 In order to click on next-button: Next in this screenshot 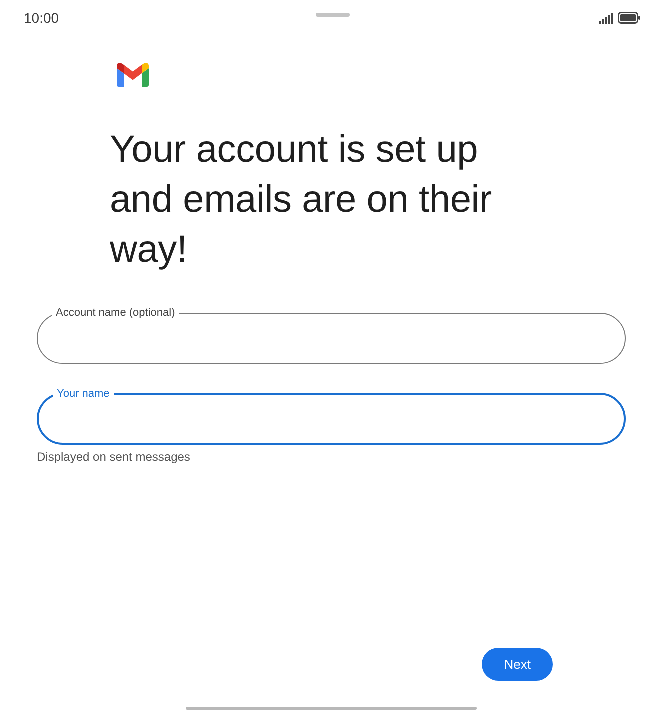, I will do `click(517, 664)`.